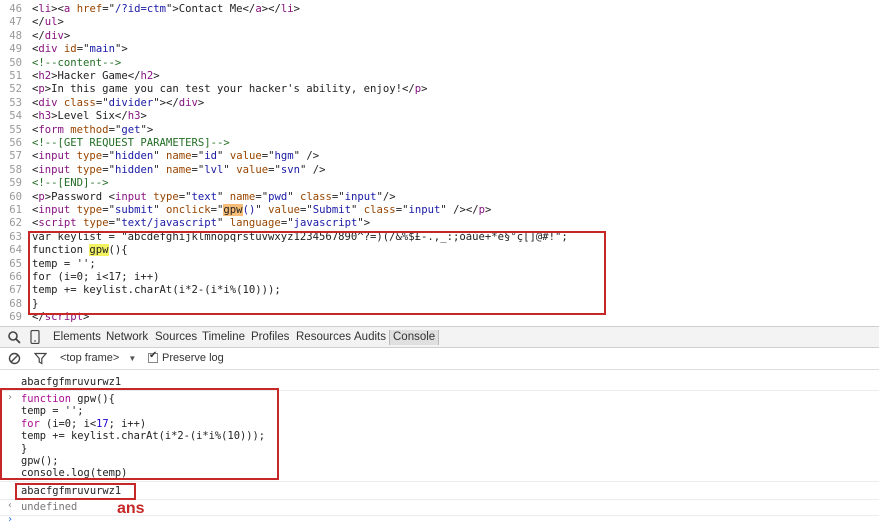 This screenshot has width=879, height=525. Describe the element at coordinates (15, 129) in the screenshot. I see `line-number: 55` at that location.